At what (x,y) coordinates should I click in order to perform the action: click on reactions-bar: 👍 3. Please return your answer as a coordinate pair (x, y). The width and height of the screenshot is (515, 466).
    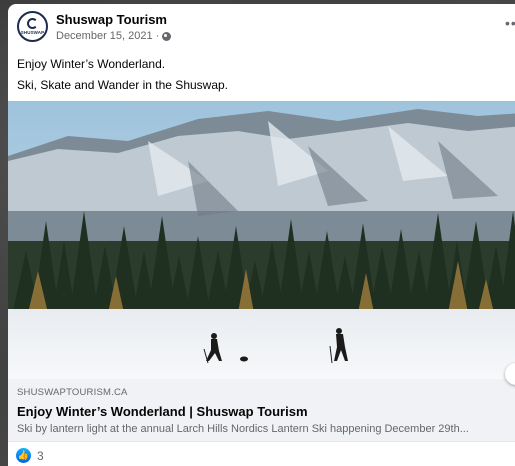
    Looking at the image, I should click on (30, 455).